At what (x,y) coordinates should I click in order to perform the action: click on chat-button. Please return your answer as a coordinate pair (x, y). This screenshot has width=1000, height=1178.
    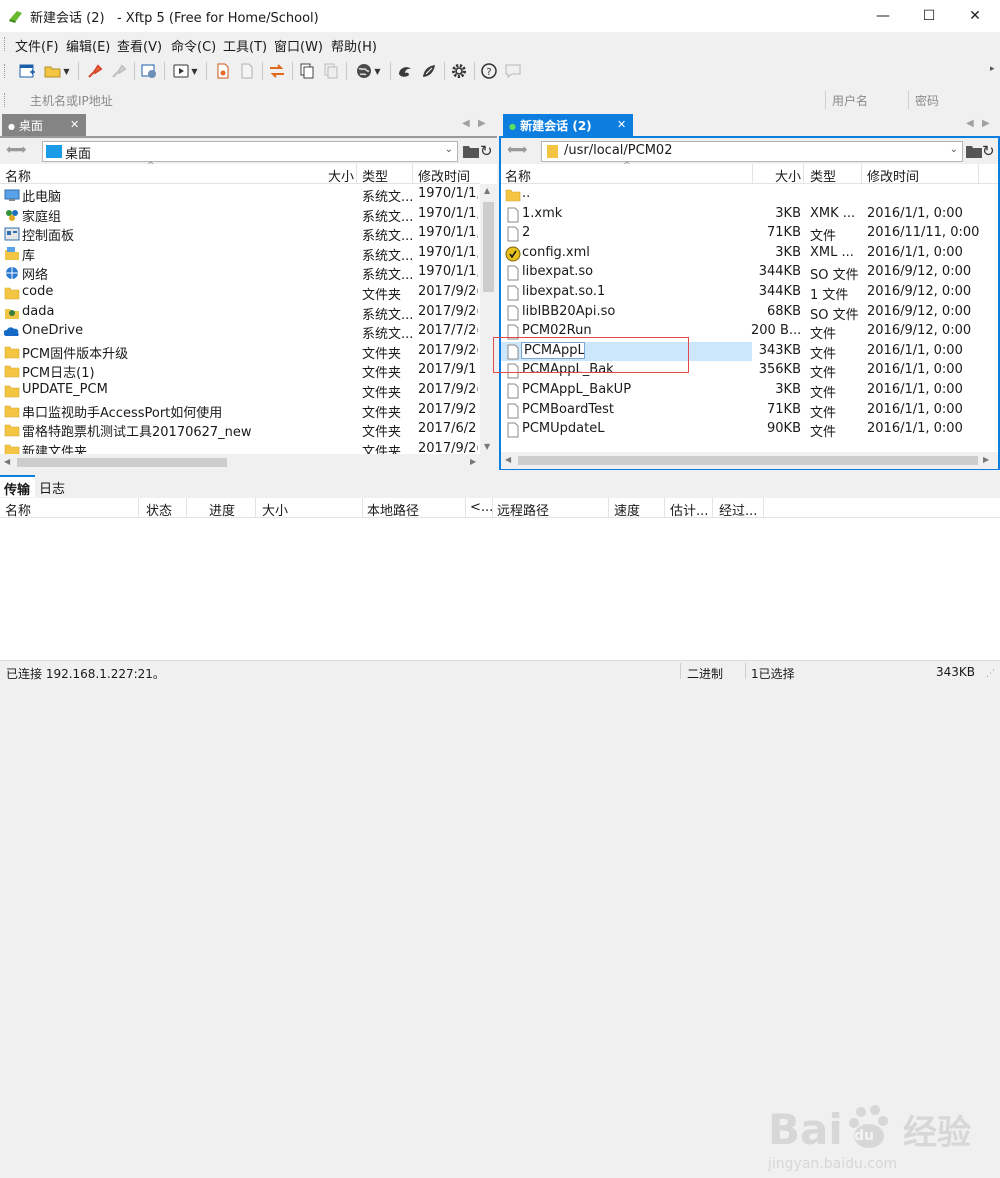
    Looking at the image, I should click on (513, 71).